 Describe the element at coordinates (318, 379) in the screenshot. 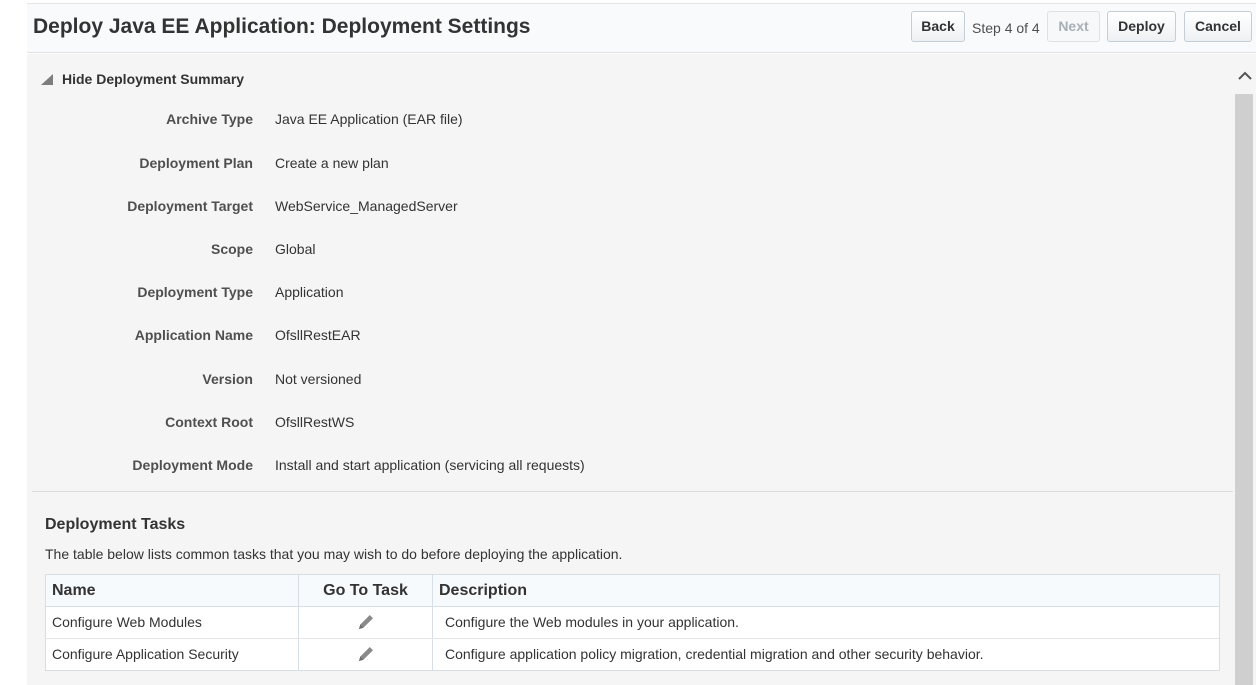

I see `summary-value: Not versioned` at that location.